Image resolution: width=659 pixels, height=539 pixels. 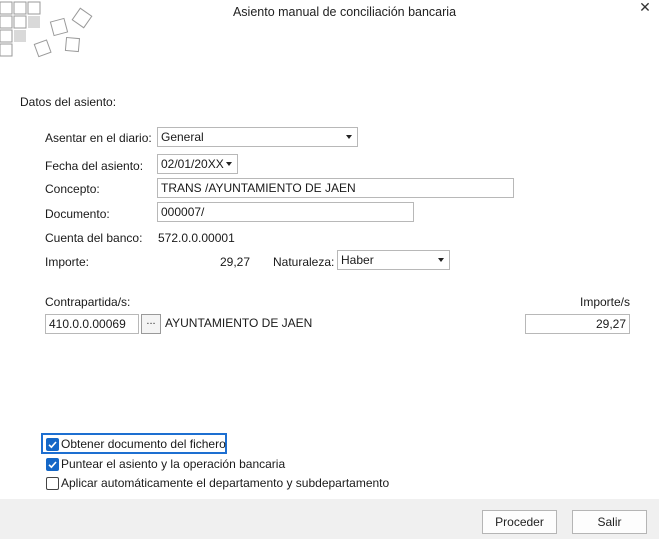 What do you see at coordinates (393, 260) in the screenshot?
I see `naturaleza-select: Haber` at bounding box center [393, 260].